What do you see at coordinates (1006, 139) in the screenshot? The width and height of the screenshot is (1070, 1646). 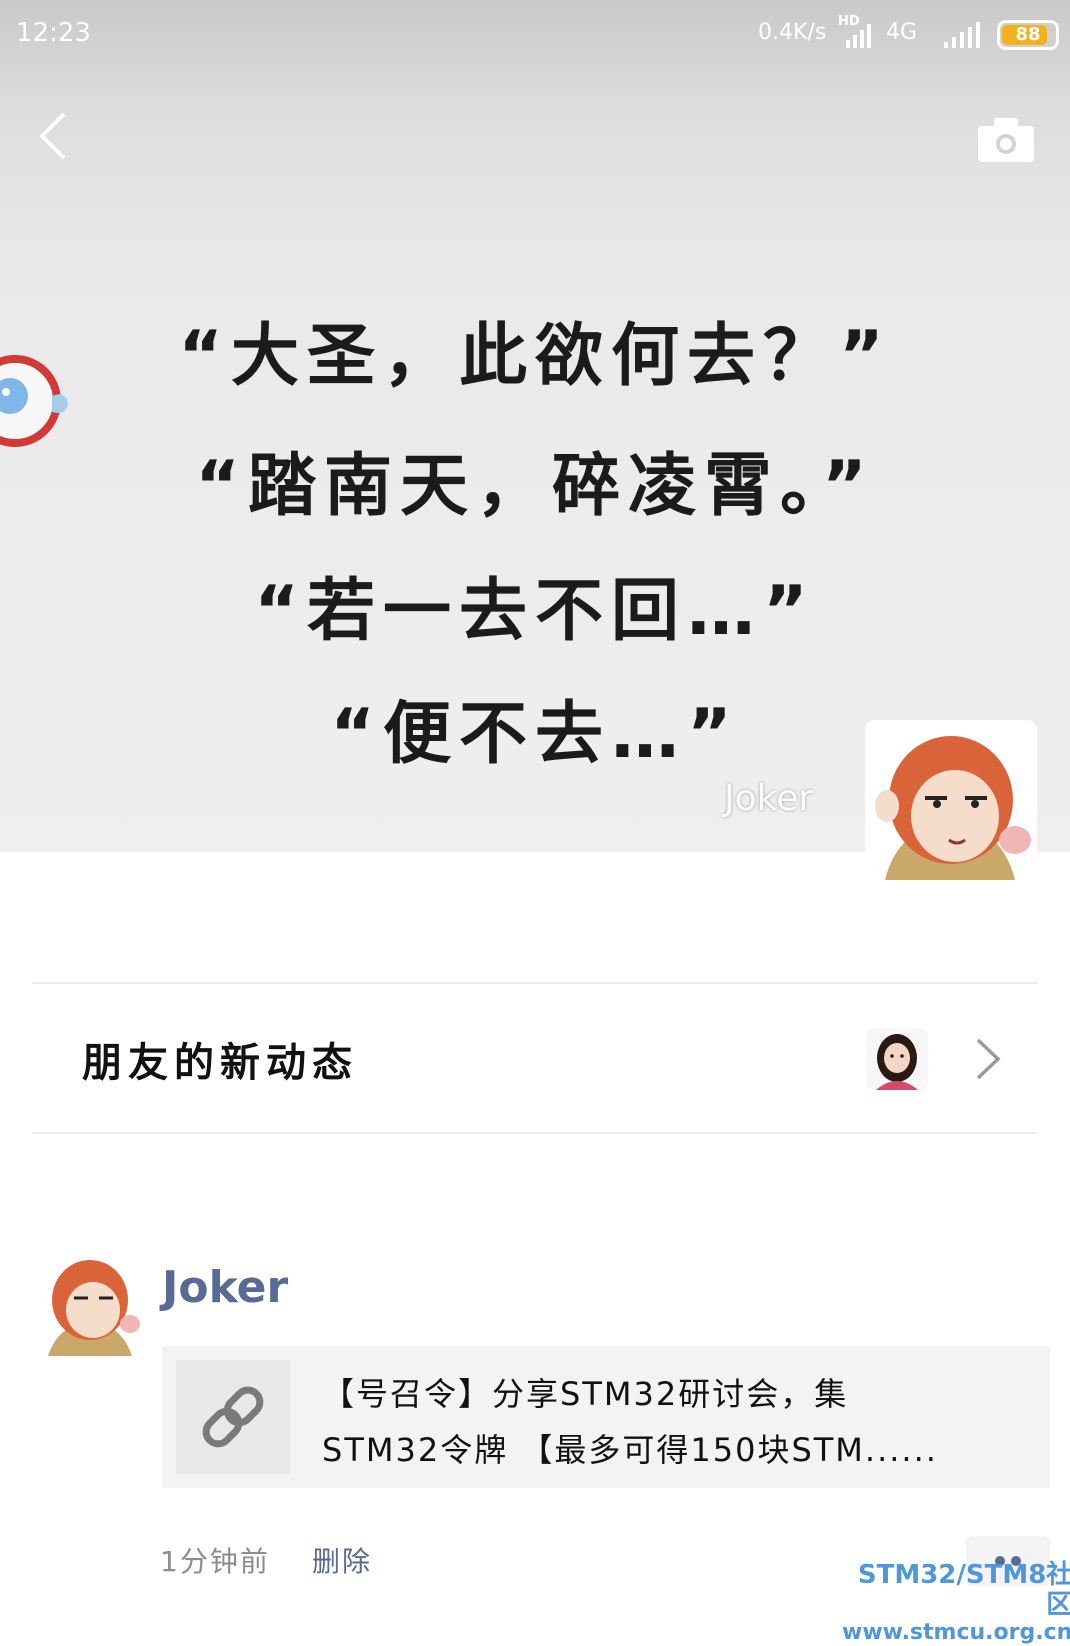 I see `camera-icon` at bounding box center [1006, 139].